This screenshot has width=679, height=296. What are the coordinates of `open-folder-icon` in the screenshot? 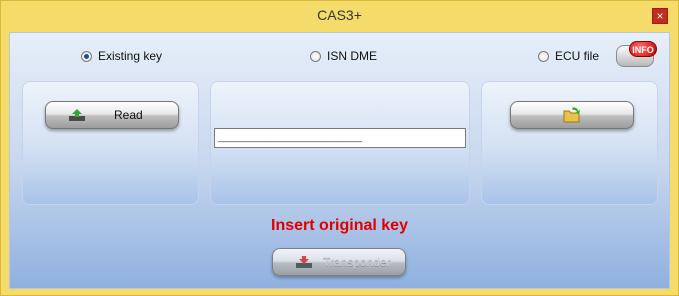 It's located at (571, 115).